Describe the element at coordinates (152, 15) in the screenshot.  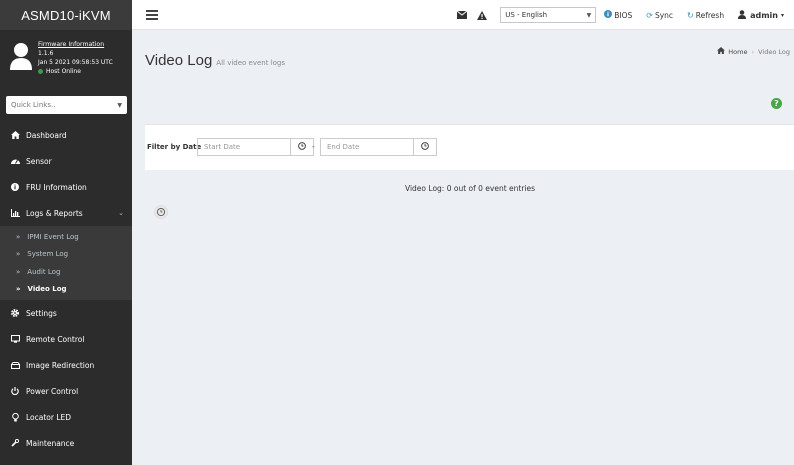
I see `sidebar-toggle-icon` at that location.